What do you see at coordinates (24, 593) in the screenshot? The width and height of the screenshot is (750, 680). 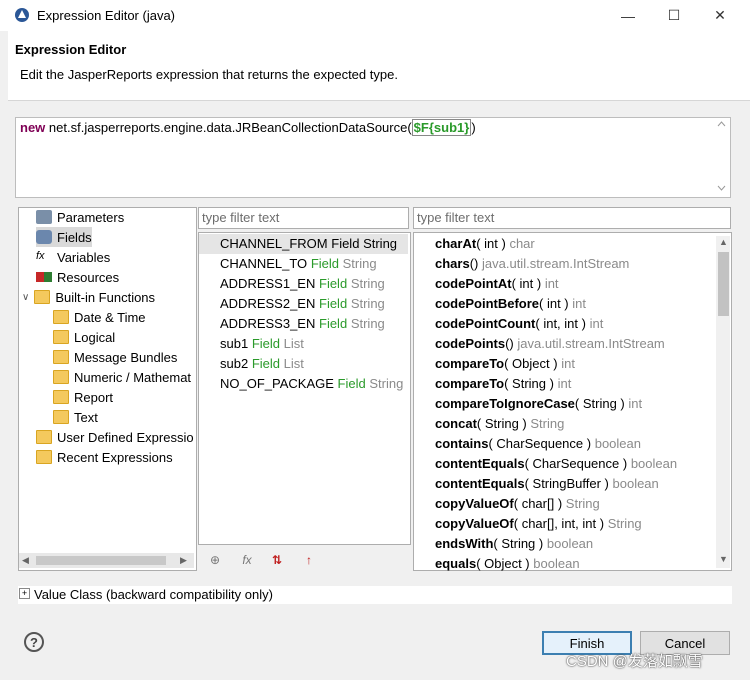 I see `expand-plus-icon: +` at bounding box center [24, 593].